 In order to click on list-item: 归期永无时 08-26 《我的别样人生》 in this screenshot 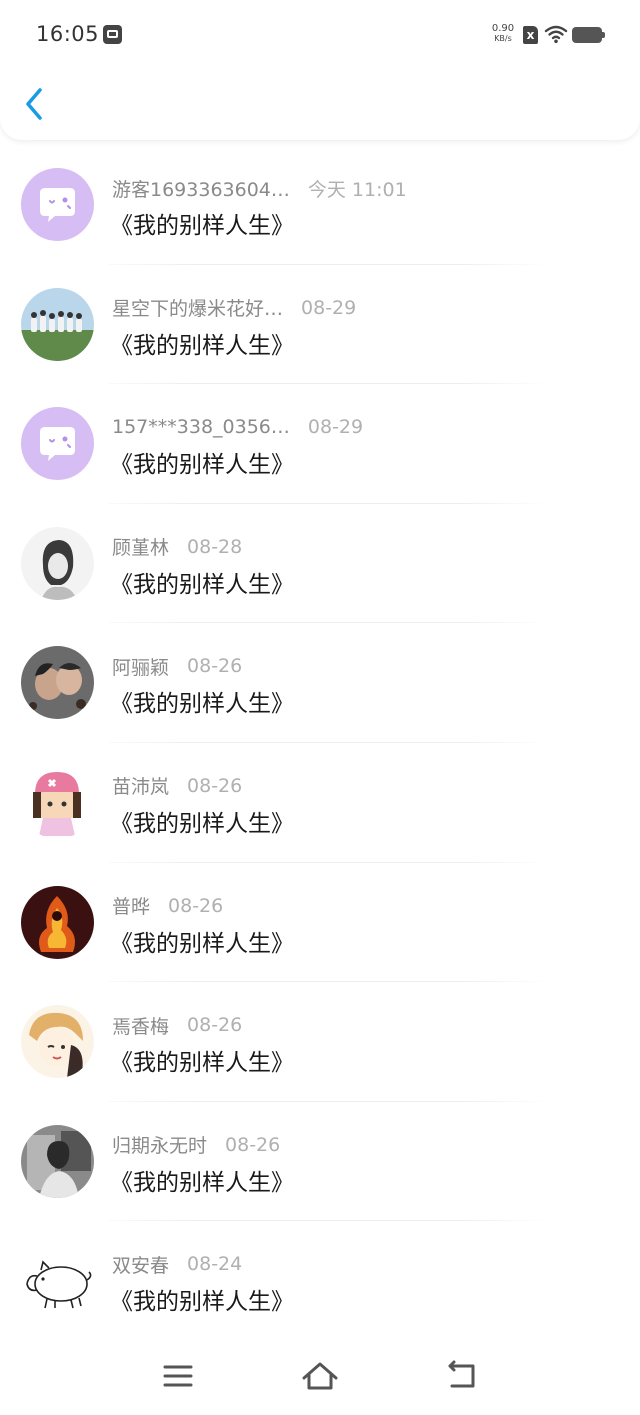, I will do `click(320, 1162)`.